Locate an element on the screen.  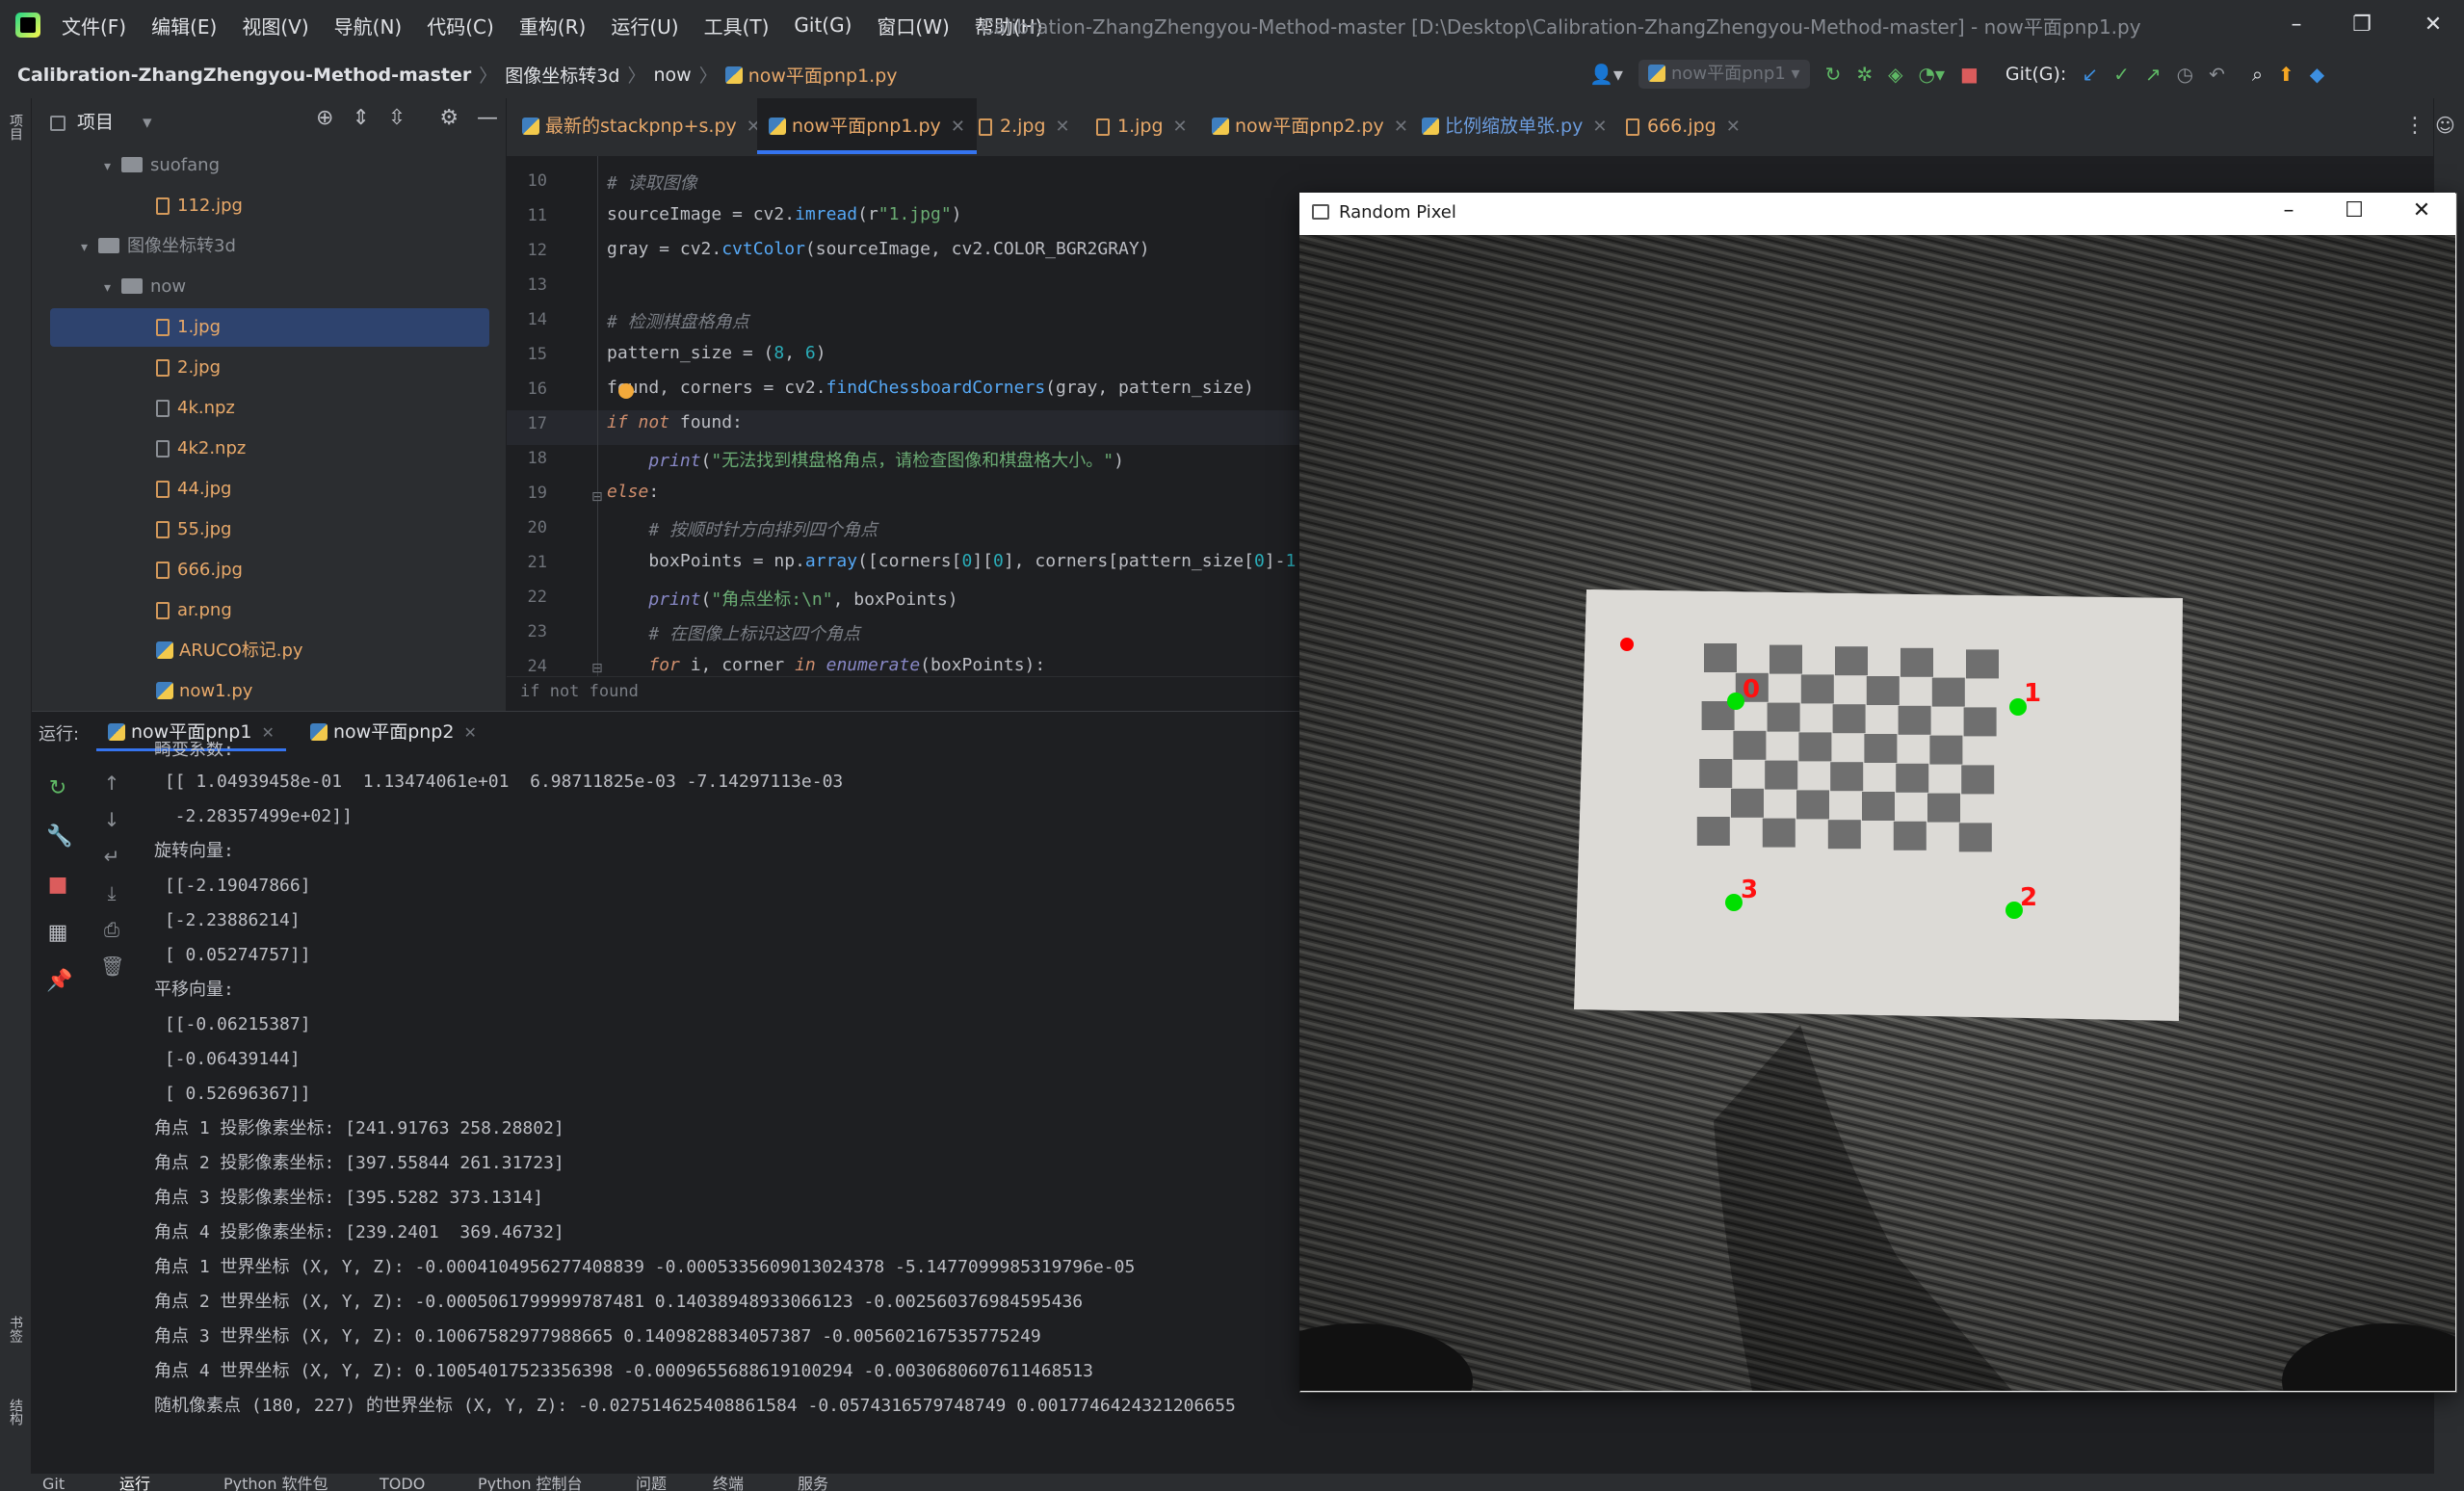
tree-item-file: ARUCO标记.py is located at coordinates (229, 651).